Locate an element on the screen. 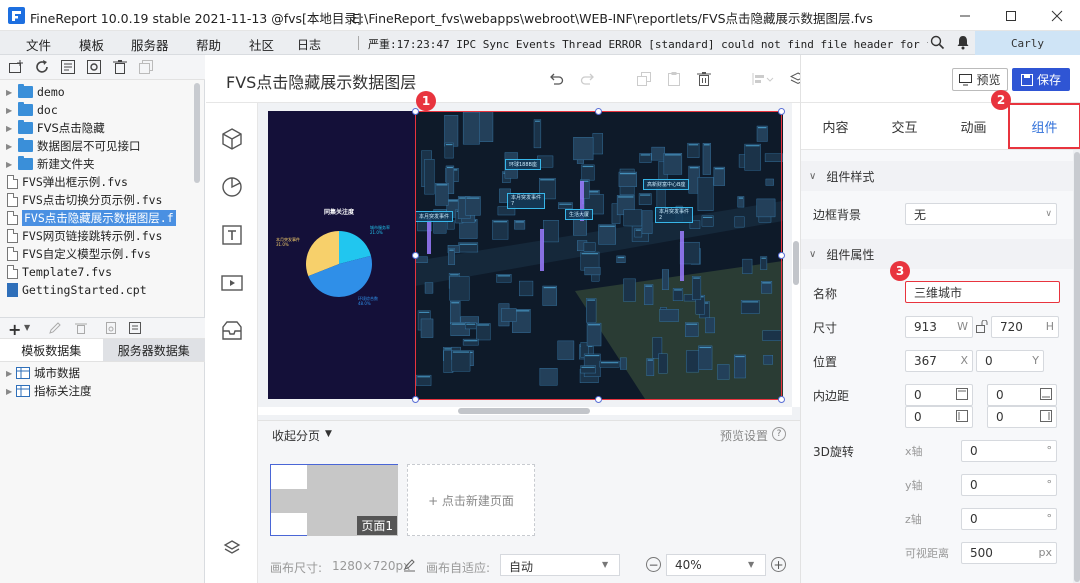 The width and height of the screenshot is (1080, 583). name-input: 三维城市 is located at coordinates (982, 292).